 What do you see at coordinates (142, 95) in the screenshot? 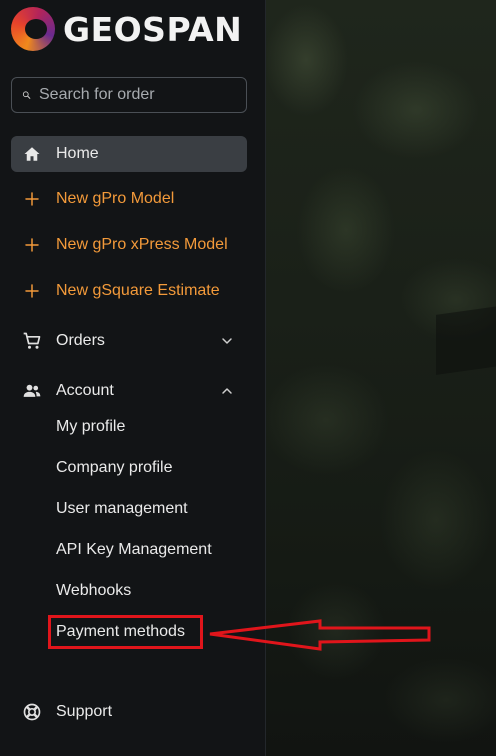
I see `search-input` at bounding box center [142, 95].